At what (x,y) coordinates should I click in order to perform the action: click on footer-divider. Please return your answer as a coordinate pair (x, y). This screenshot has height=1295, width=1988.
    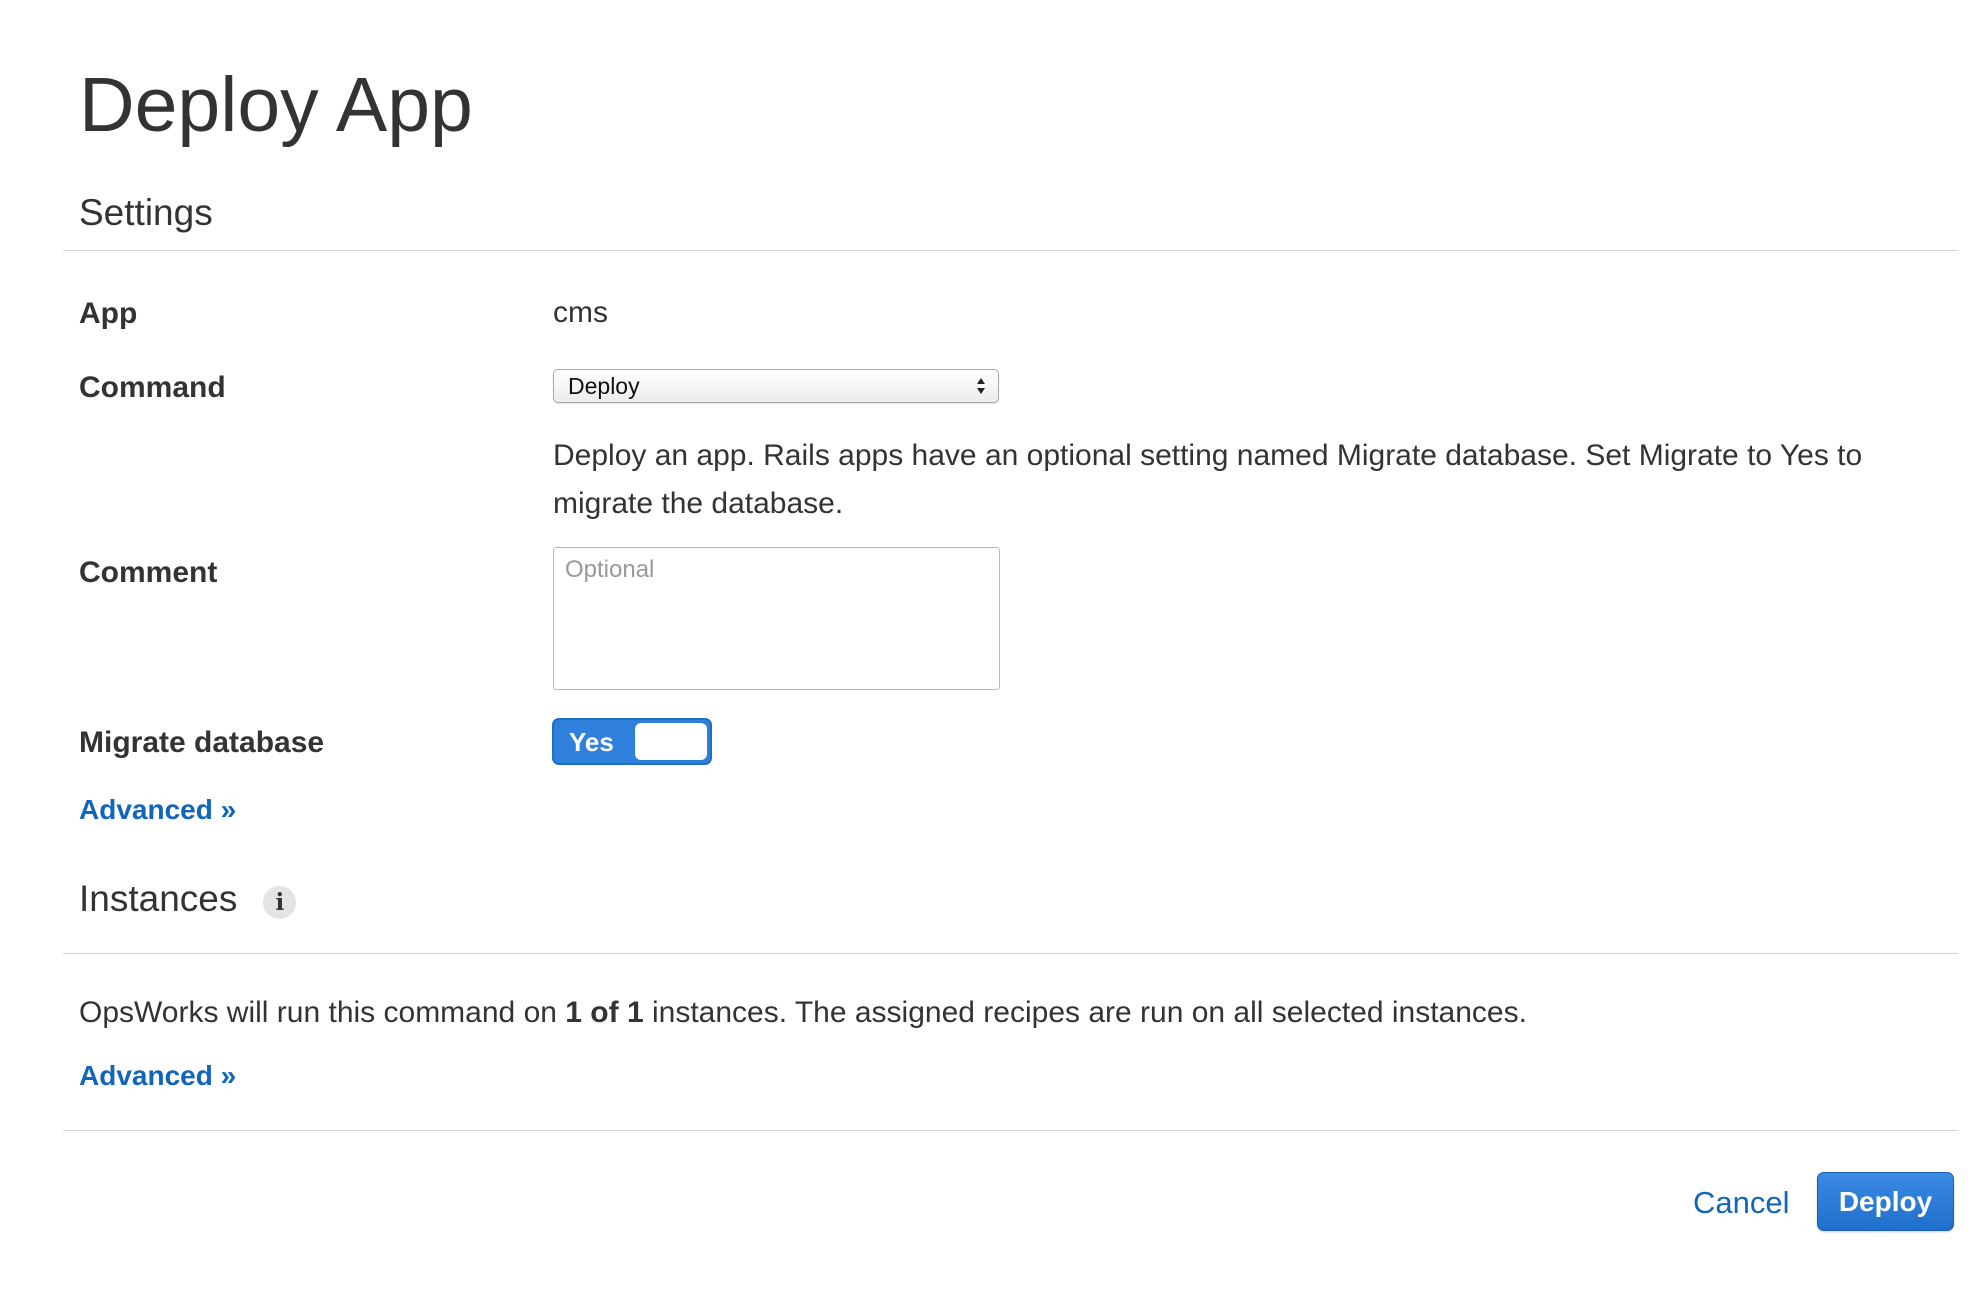
    Looking at the image, I should click on (1010, 1130).